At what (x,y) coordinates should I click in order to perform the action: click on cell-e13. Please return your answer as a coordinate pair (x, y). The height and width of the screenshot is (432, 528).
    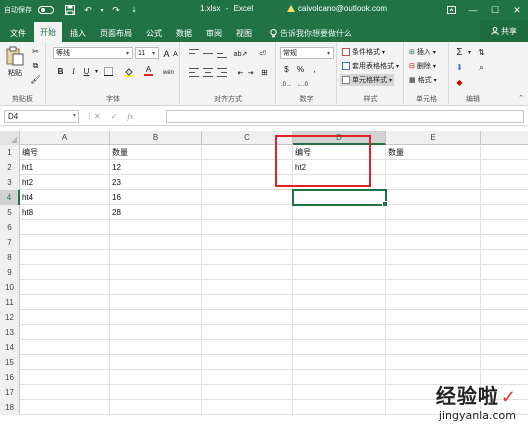
    Looking at the image, I should click on (433, 332).